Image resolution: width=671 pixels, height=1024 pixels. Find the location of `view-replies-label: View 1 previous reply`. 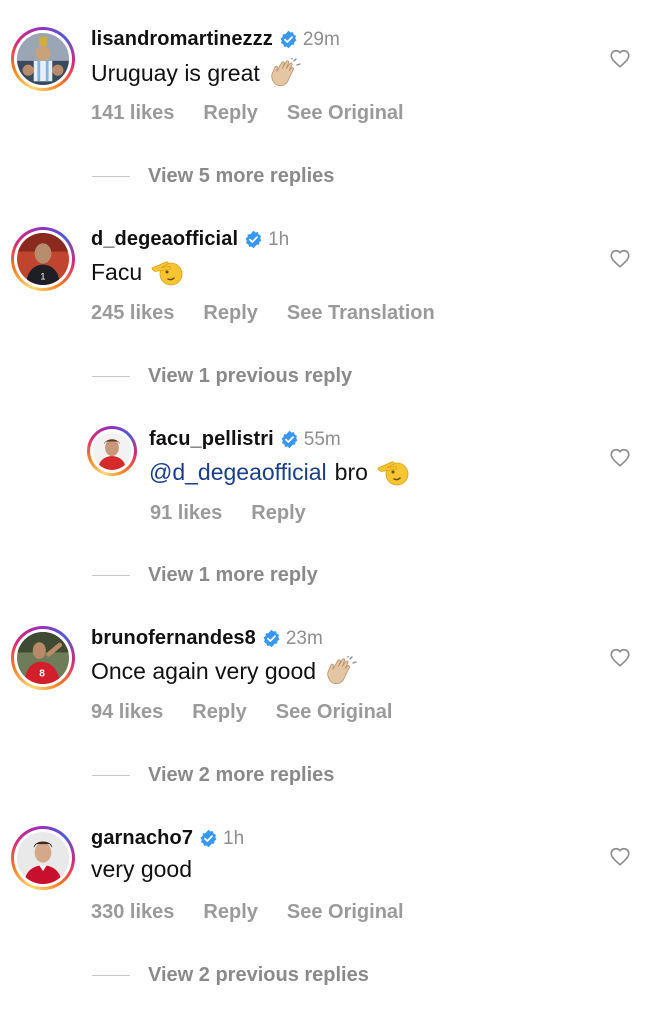

view-replies-label: View 1 previous reply is located at coordinates (250, 376).